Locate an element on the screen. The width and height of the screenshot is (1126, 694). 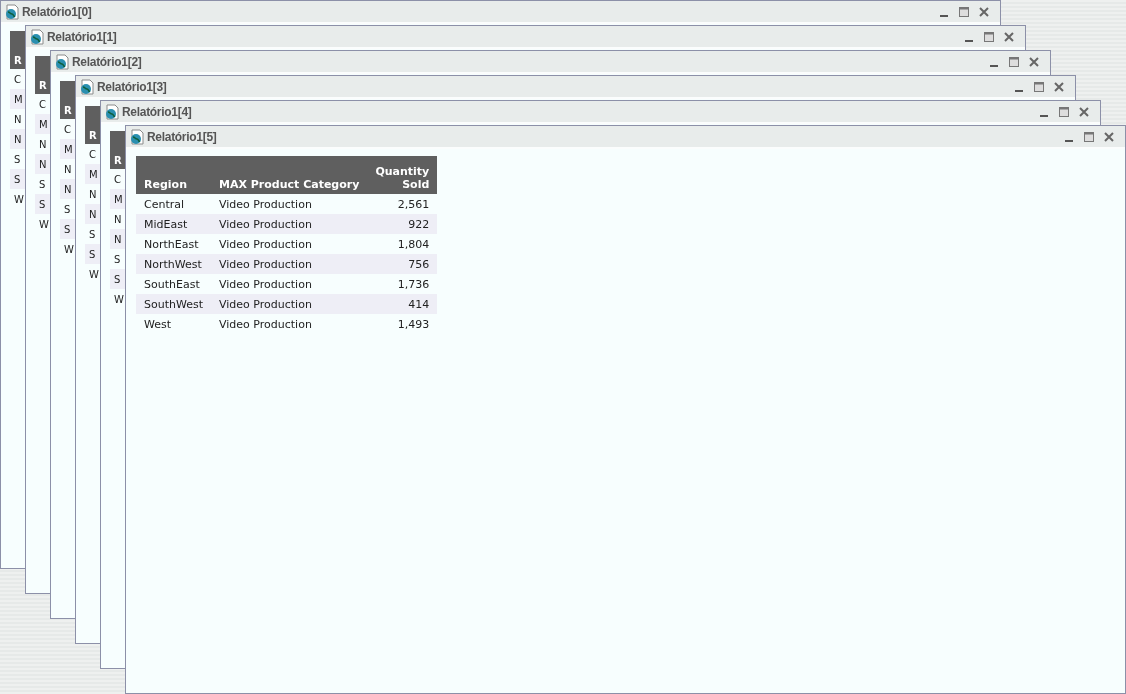
table-cell: 414 is located at coordinates (402, 304).